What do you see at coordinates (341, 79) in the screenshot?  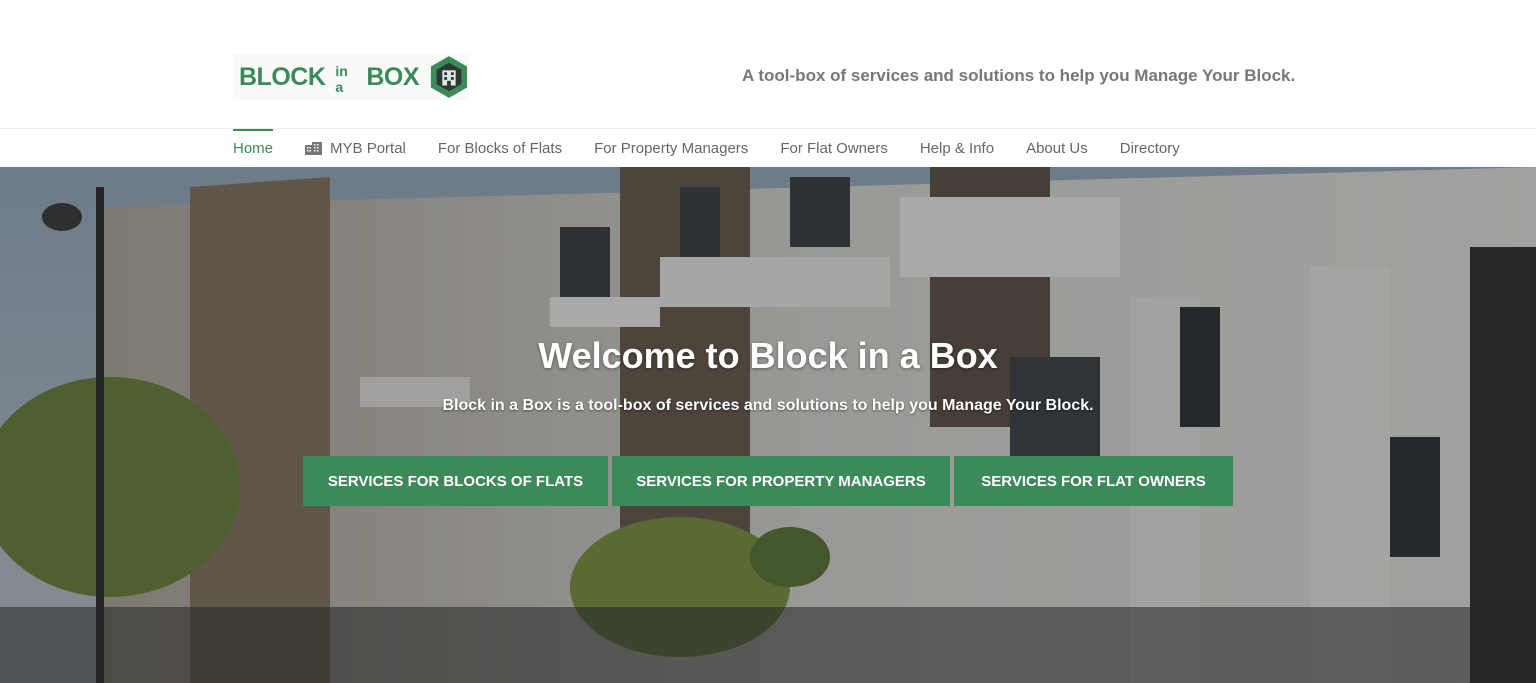 I see `logo-word-in-a: in a` at bounding box center [341, 79].